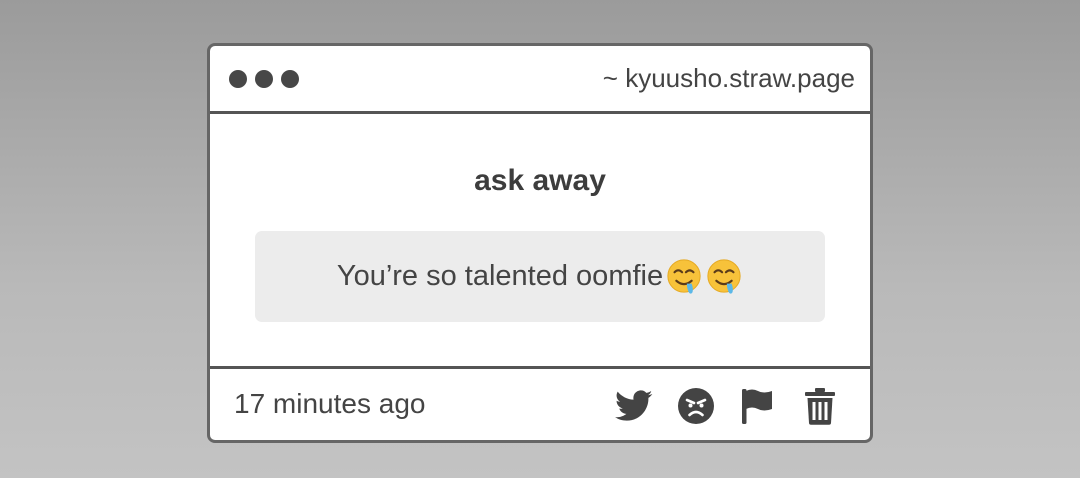 The height and width of the screenshot is (478, 1080). What do you see at coordinates (758, 406) in the screenshot?
I see `flag-icon` at bounding box center [758, 406].